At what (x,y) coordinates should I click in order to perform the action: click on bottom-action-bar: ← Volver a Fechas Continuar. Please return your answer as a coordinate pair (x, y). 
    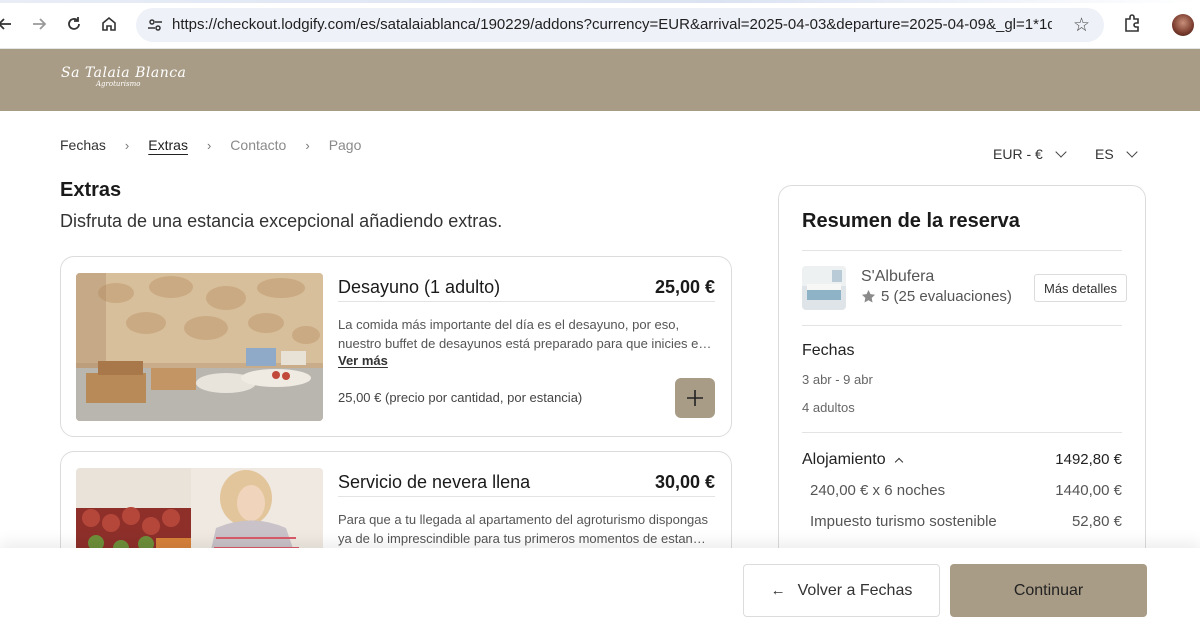
    Looking at the image, I should click on (600, 589).